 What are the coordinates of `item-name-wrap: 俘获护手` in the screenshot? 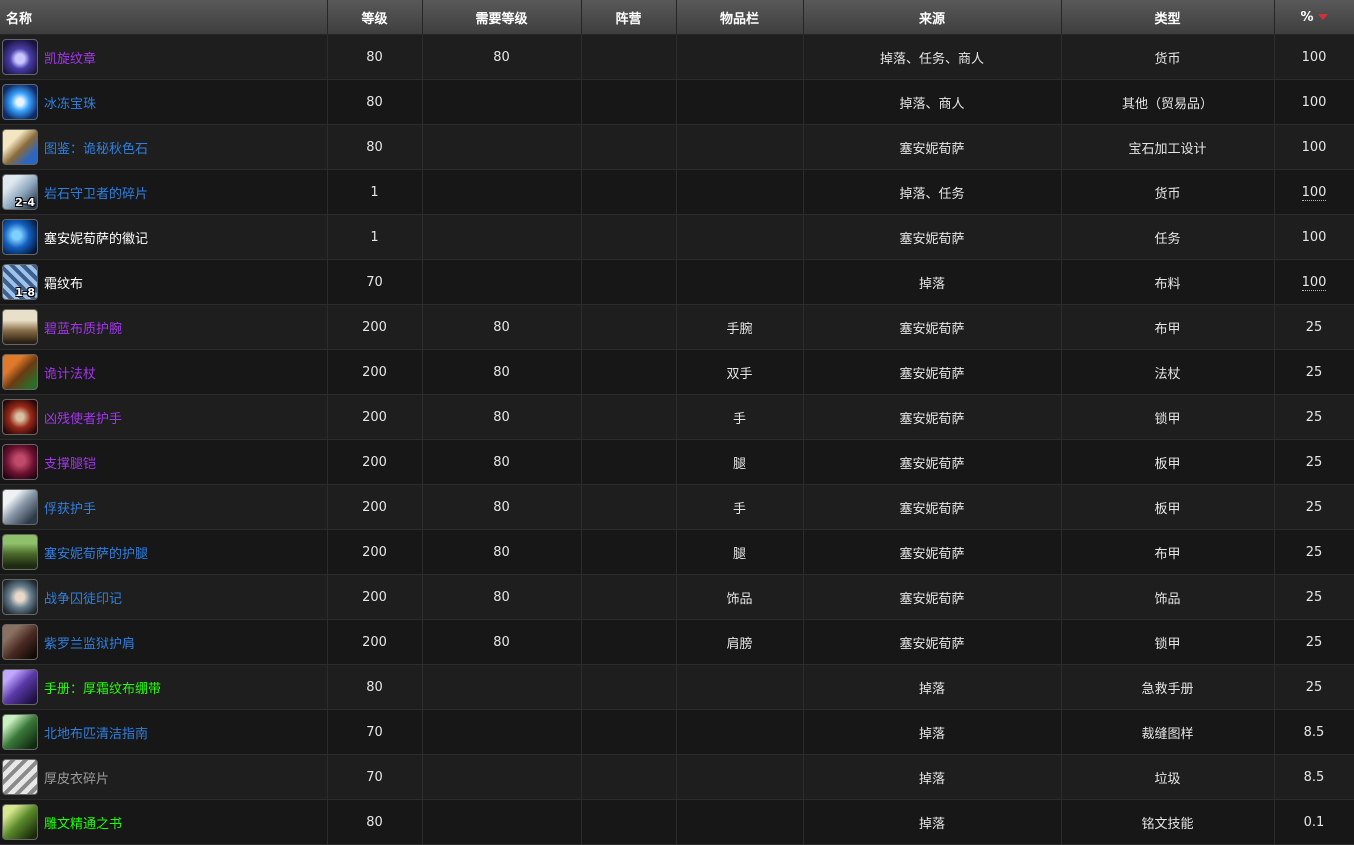 It's located at (164, 507).